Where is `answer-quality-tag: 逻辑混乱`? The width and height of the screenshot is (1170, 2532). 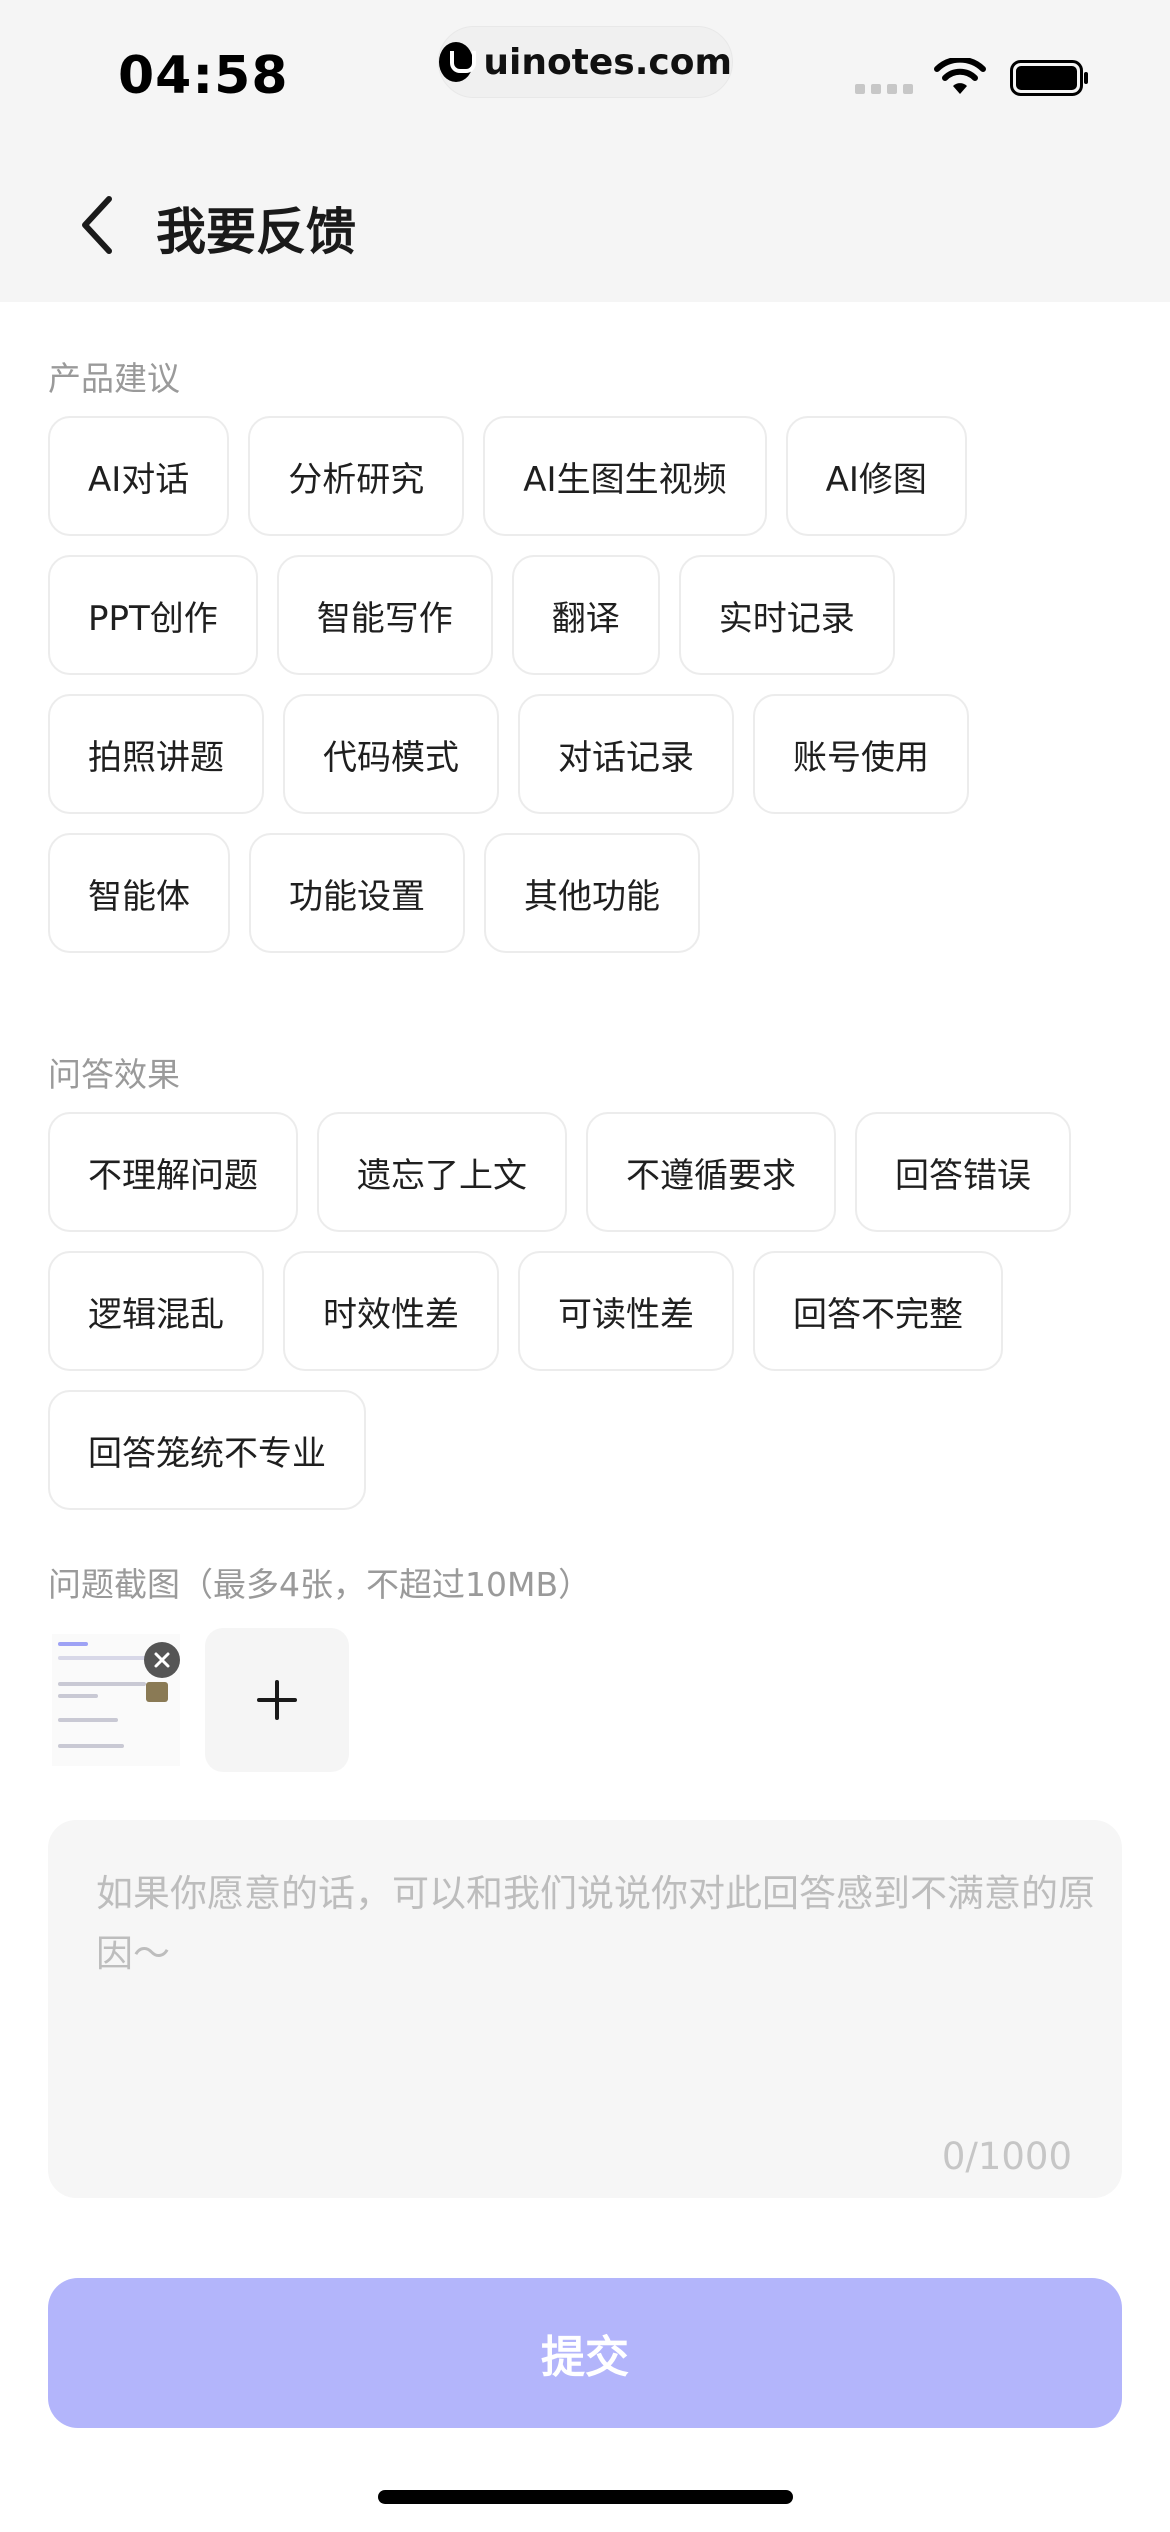
answer-quality-tag: 逻辑混乱 is located at coordinates (156, 1311).